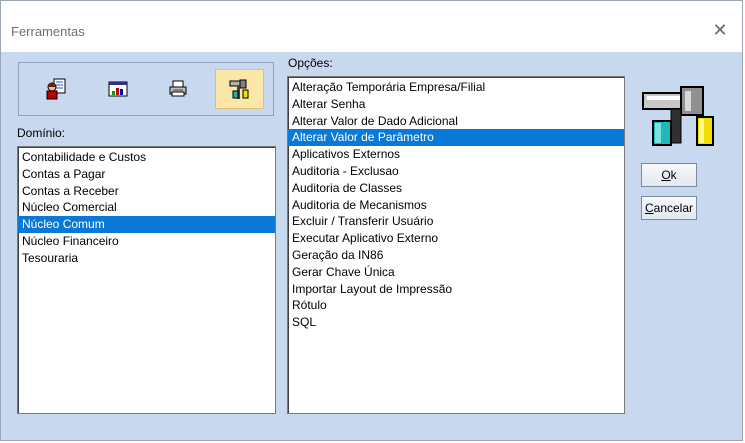 Image resolution: width=745 pixels, height=443 pixels. Describe the element at coordinates (456, 154) in the screenshot. I see `opcoes-list-item: Aplicativos Externos` at that location.